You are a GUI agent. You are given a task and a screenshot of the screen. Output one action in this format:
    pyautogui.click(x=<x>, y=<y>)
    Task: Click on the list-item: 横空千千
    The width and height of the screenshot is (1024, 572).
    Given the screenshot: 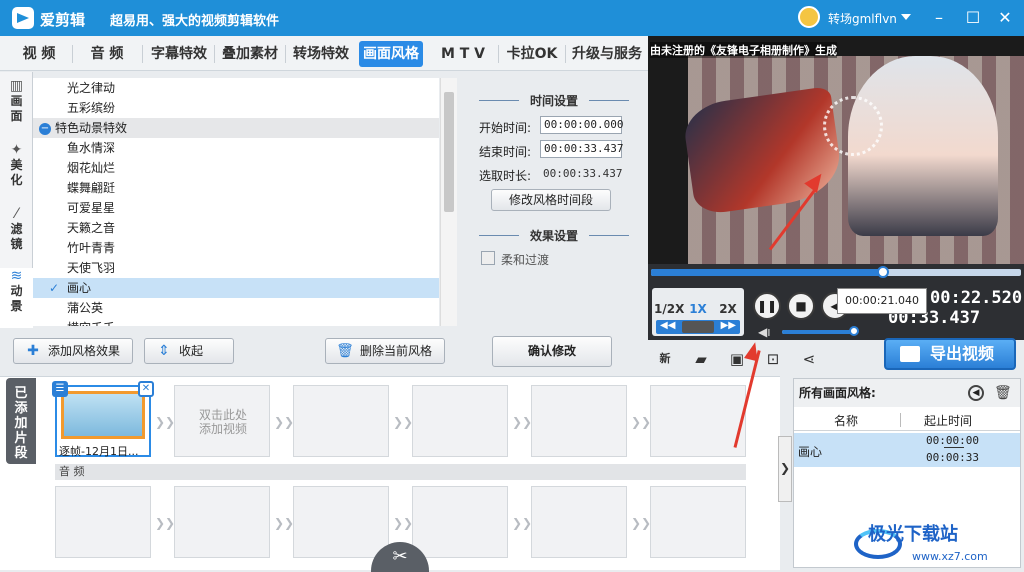 What is the action you would take?
    pyautogui.click(x=236, y=322)
    